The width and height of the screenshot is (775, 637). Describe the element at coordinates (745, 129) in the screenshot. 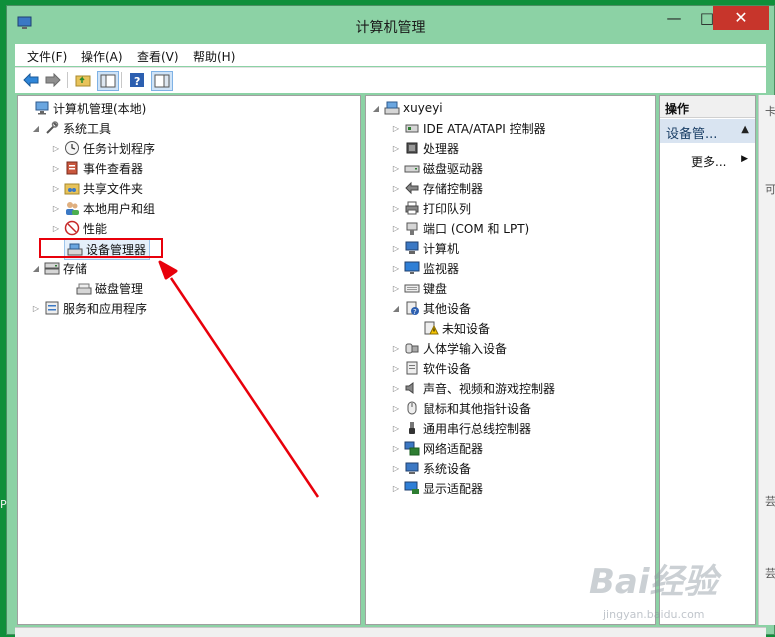

I see `collapse-caret-icon: ▲` at that location.